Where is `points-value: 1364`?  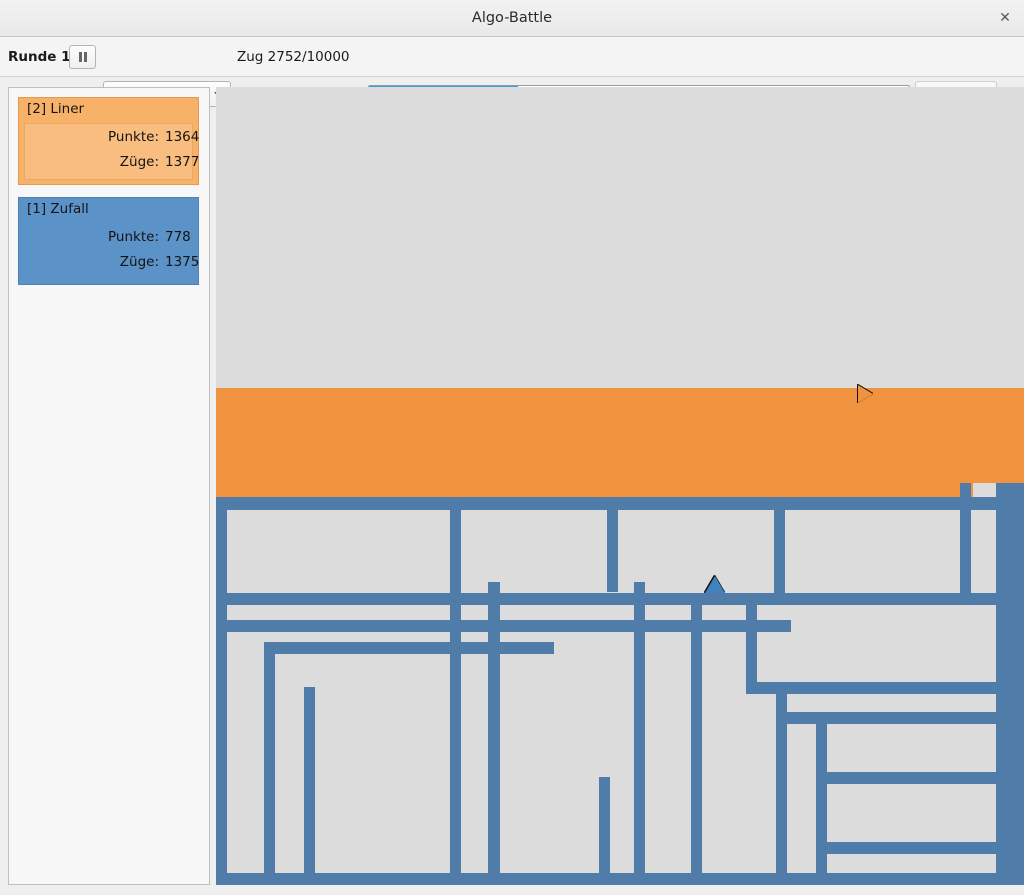
points-value: 1364 is located at coordinates (182, 137).